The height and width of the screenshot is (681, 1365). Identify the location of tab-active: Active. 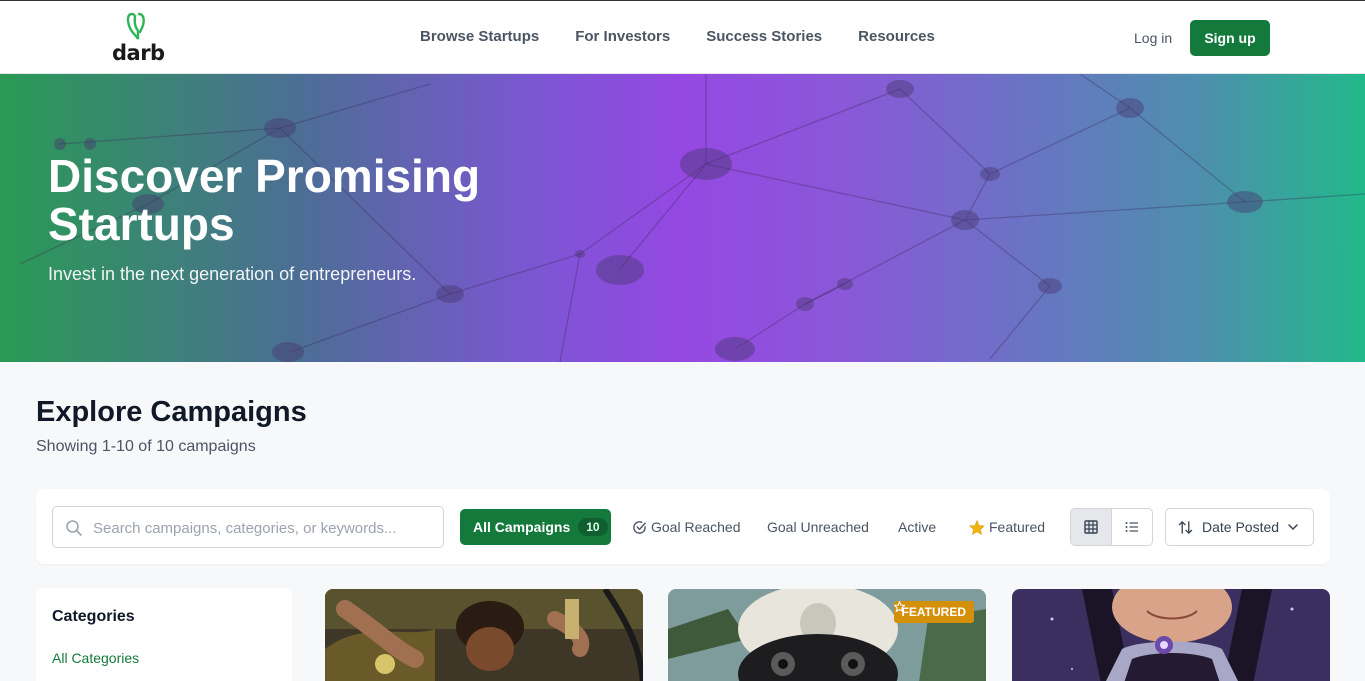
(917, 527).